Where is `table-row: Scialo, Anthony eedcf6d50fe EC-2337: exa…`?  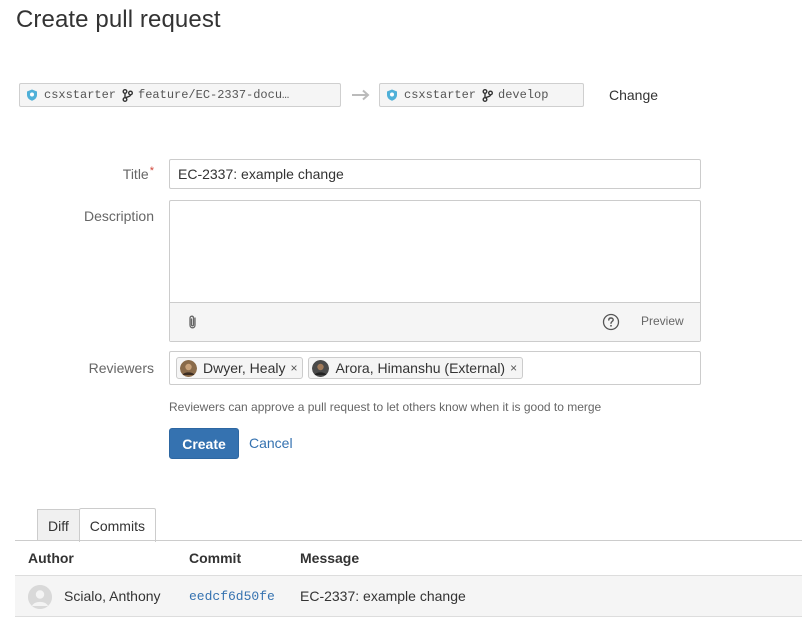 table-row: Scialo, Anthony eedcf6d50fe EC-2337: exa… is located at coordinates (408, 596).